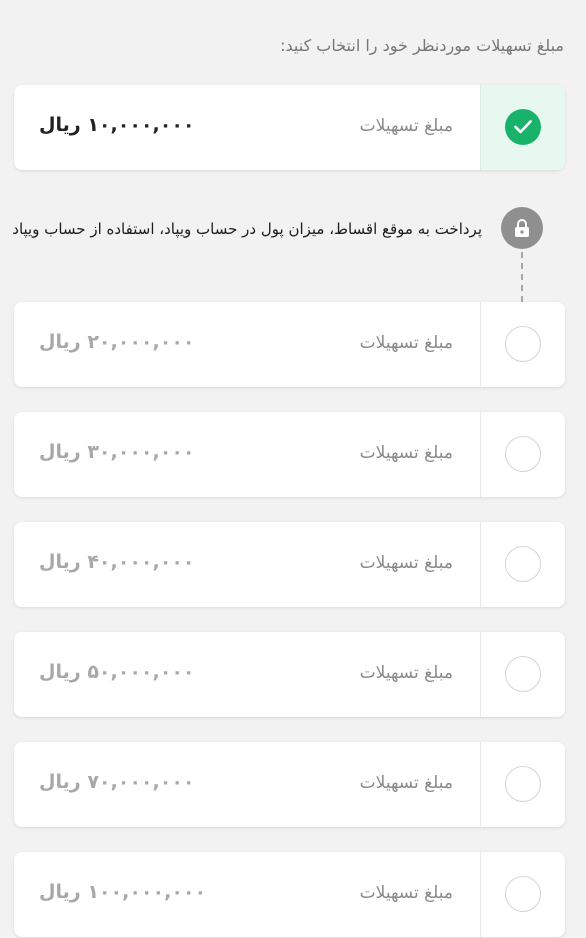 The width and height of the screenshot is (586, 938). I want to click on loan-option-40m: مبلغ تسهیلات ۴۰,۰۰۰,۰۰۰ ریال, so click(289, 564).